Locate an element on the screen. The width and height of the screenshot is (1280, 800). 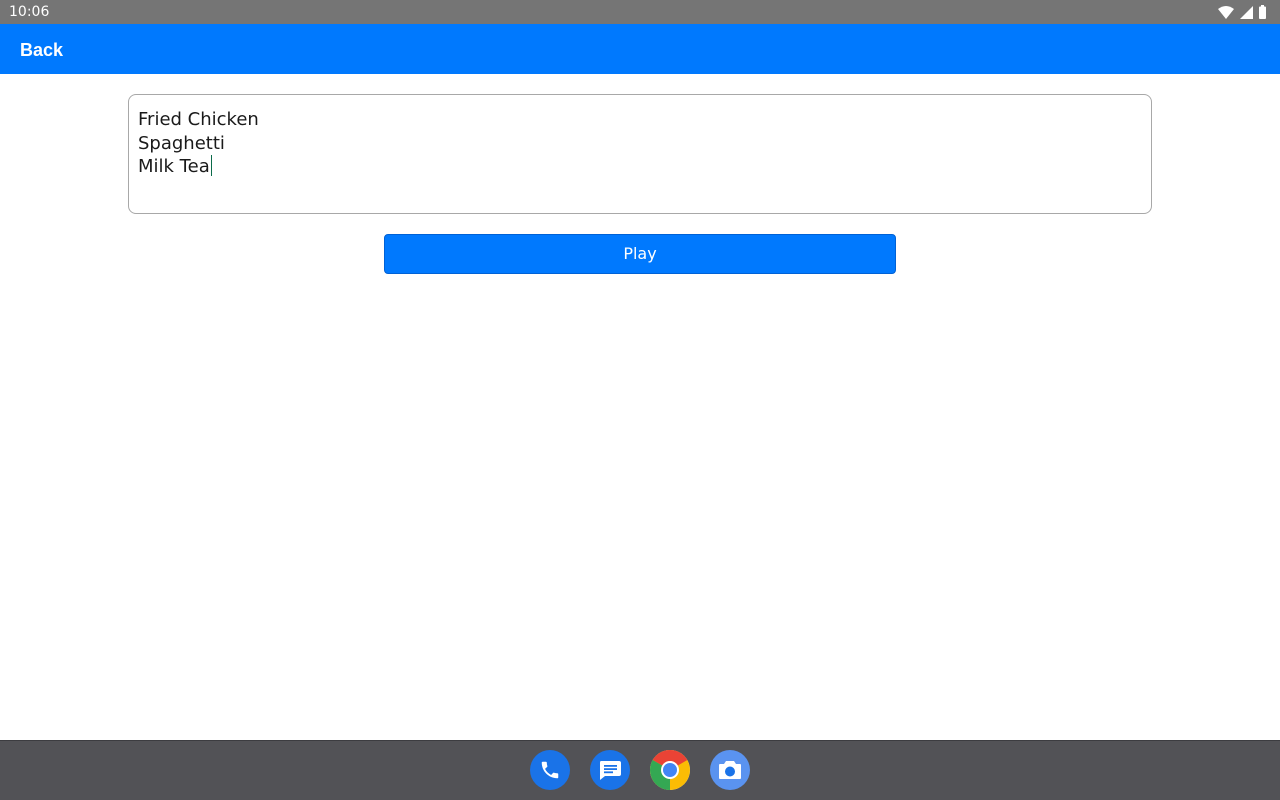
chrome-app-button is located at coordinates (670, 770).